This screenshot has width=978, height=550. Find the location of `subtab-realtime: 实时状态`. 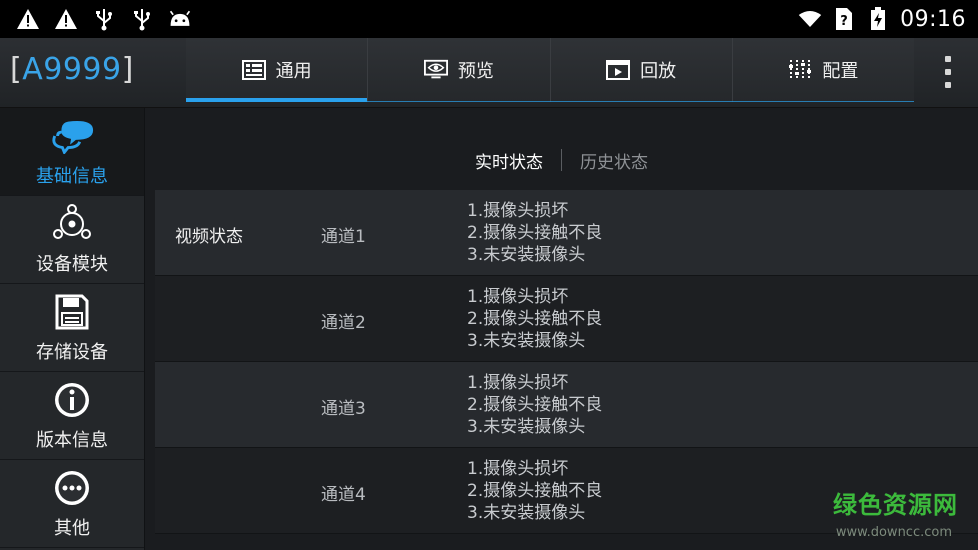

subtab-realtime: 实时状态 is located at coordinates (509, 160).